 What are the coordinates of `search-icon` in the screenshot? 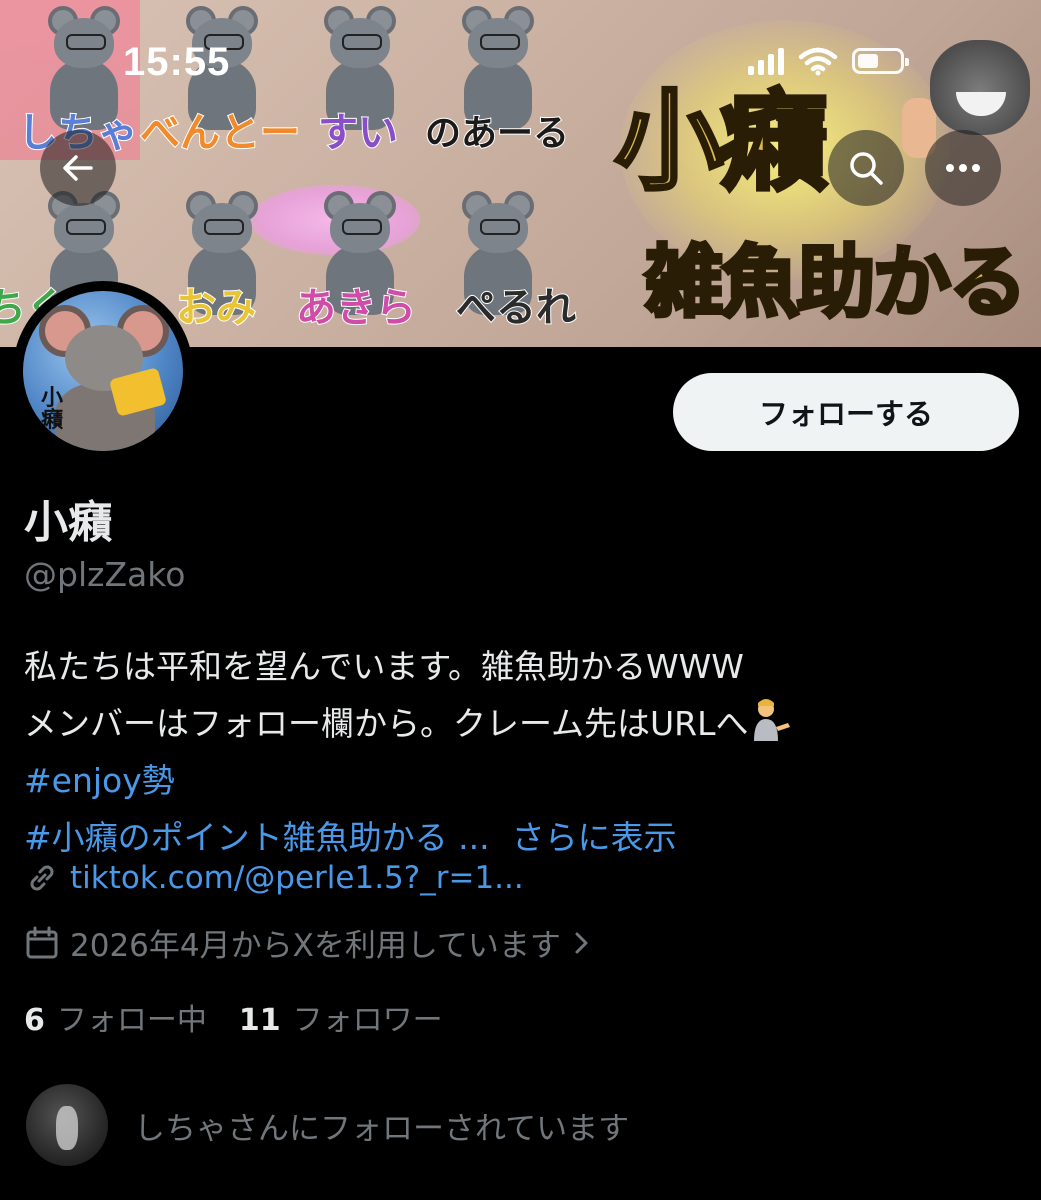 It's located at (866, 168).